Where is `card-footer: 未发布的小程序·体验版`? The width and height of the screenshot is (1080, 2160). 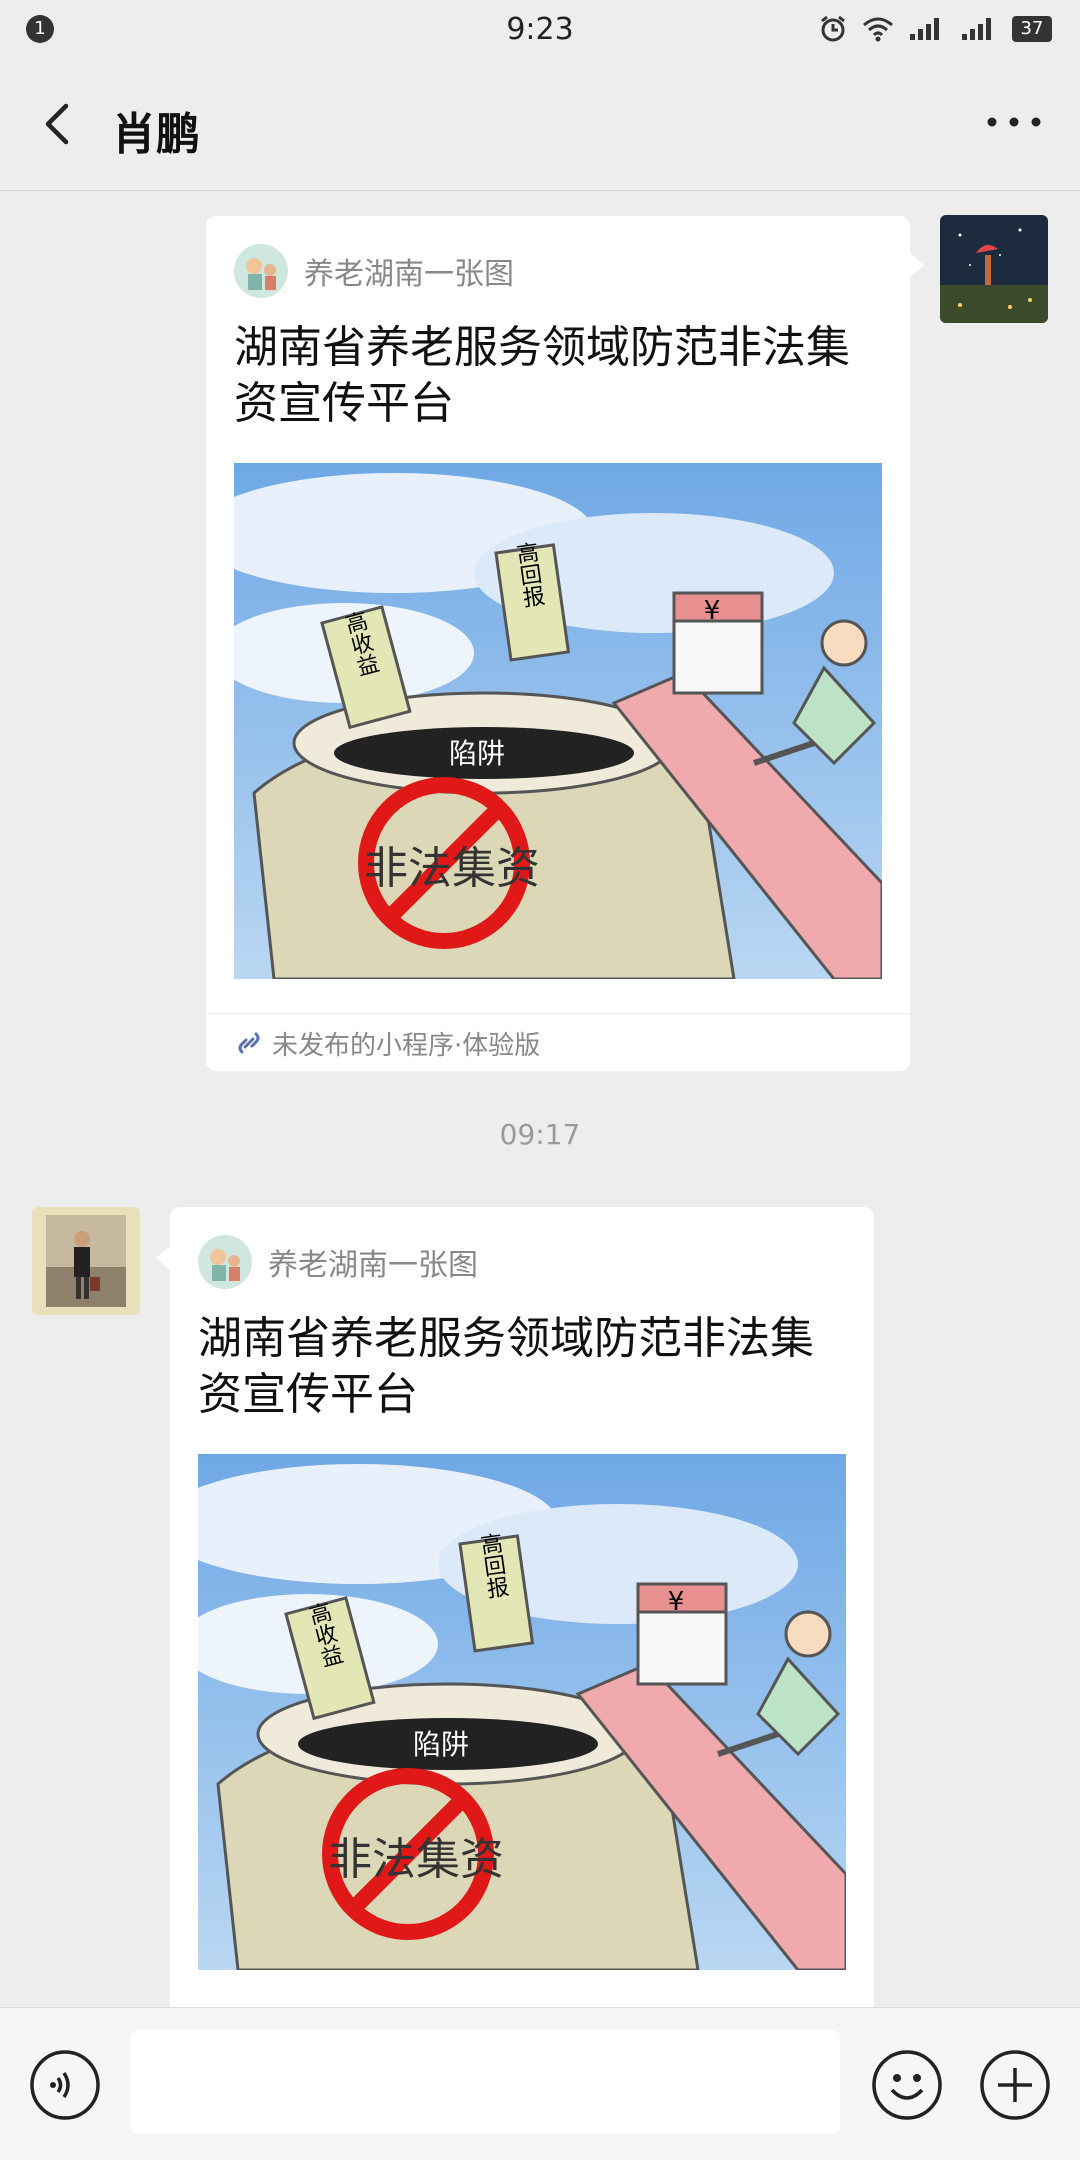 card-footer: 未发布的小程序·体验版 is located at coordinates (558, 1042).